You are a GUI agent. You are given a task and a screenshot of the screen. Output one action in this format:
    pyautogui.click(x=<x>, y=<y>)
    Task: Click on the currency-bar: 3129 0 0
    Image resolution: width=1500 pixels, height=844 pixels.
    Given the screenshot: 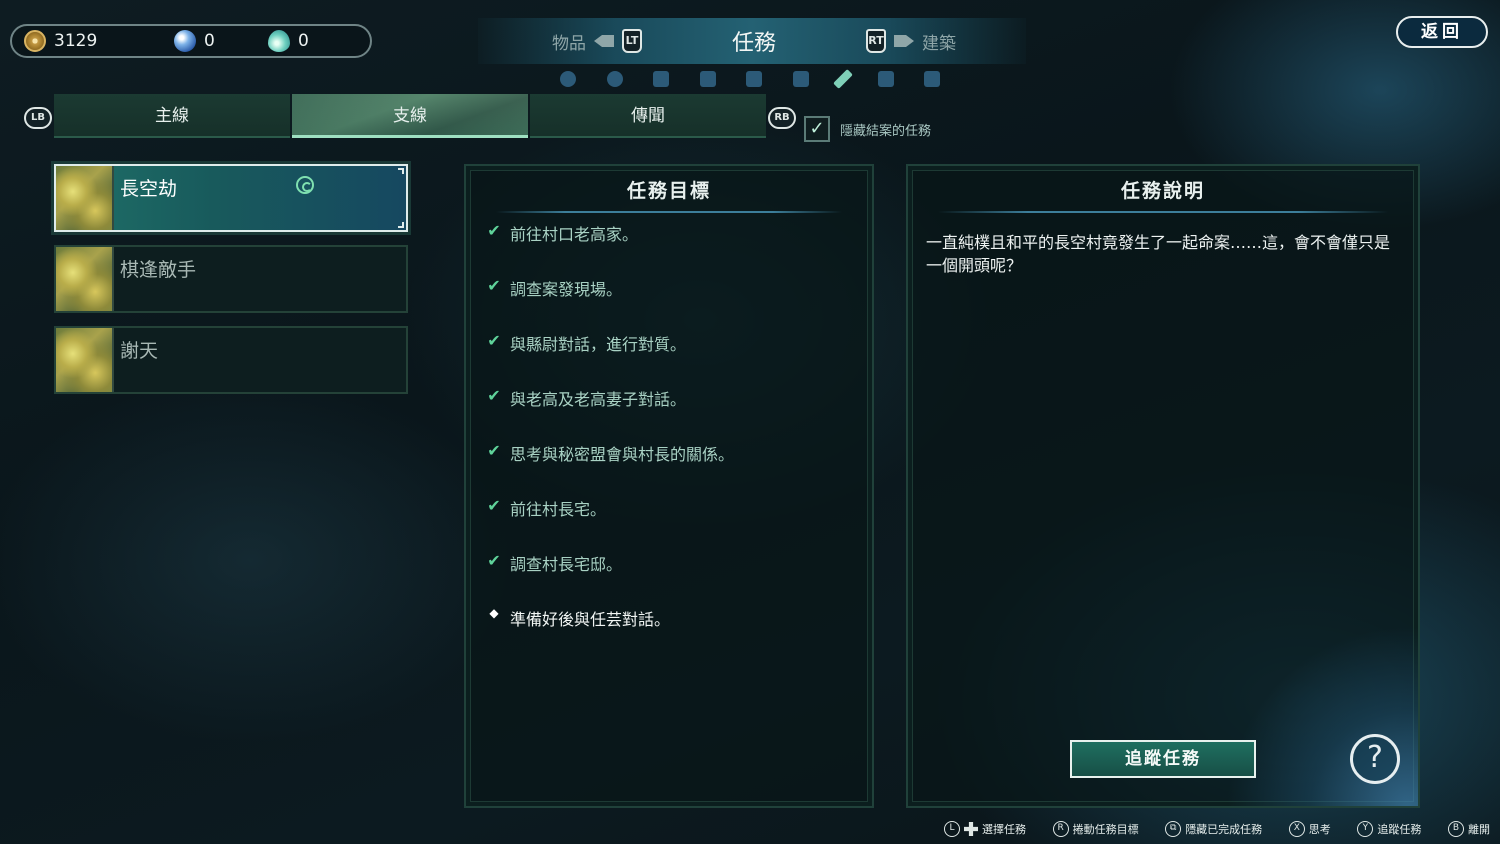 What is the action you would take?
    pyautogui.click(x=191, y=41)
    